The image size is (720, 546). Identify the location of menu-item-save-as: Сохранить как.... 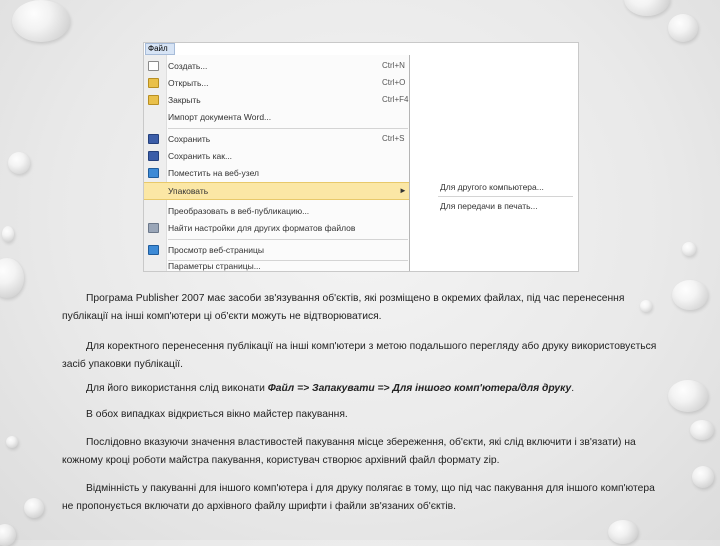
(276, 156).